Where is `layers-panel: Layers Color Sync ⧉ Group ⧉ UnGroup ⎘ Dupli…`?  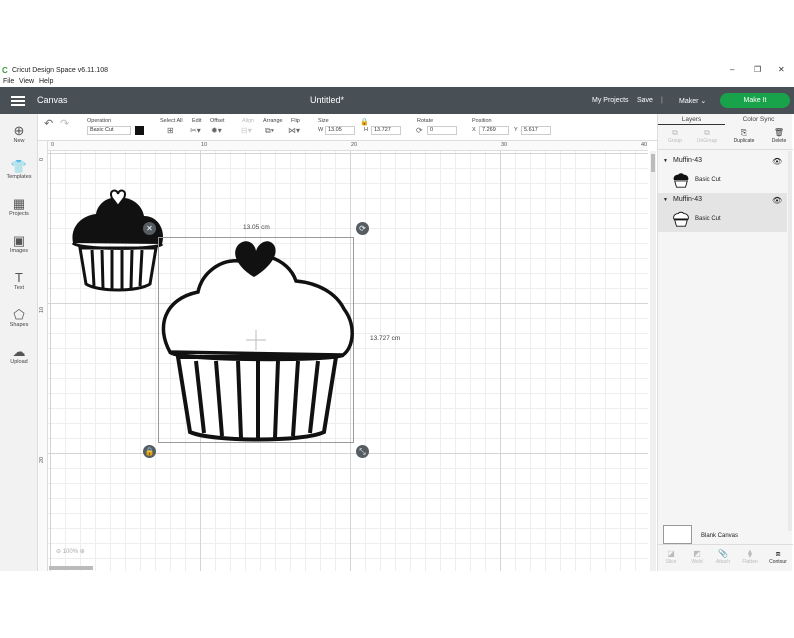 layers-panel: Layers Color Sync ⧉ Group ⧉ UnGroup ⎘ Dupli… is located at coordinates (725, 342).